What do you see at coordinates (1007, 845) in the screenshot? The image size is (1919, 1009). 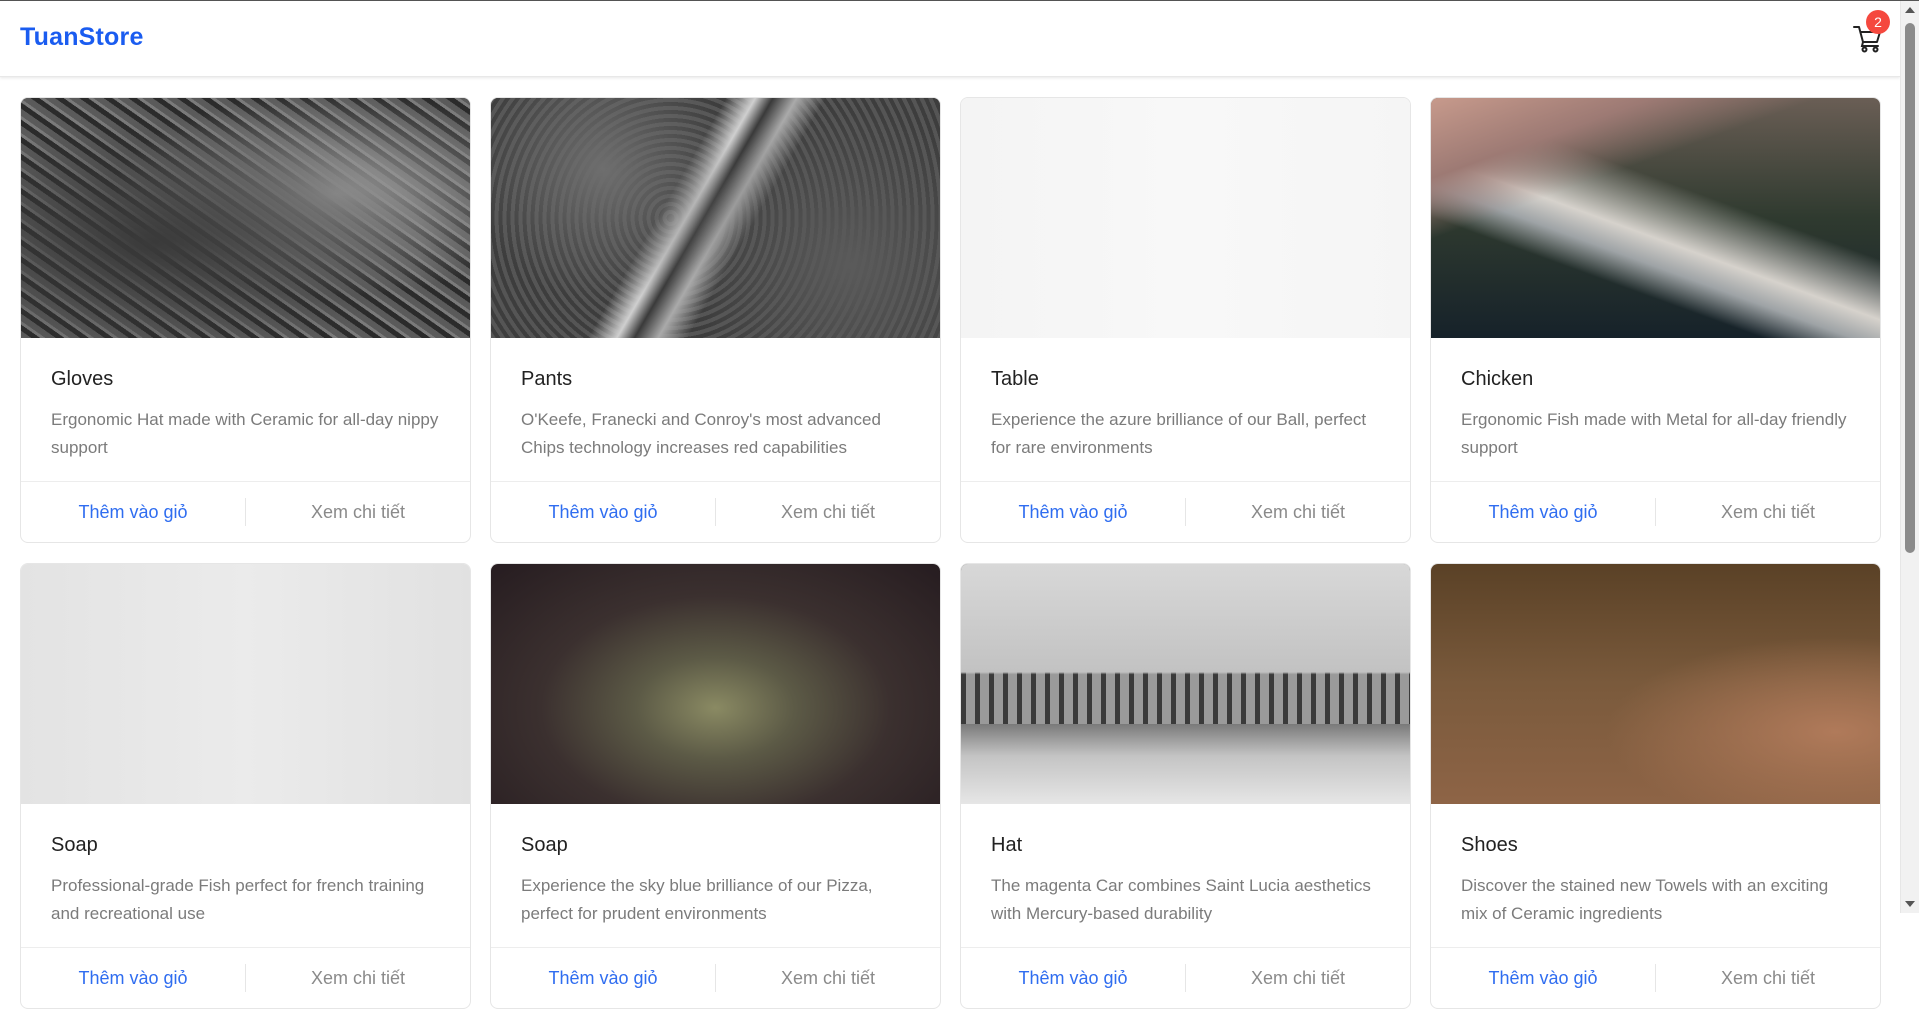 I see `product-name: Hat` at bounding box center [1007, 845].